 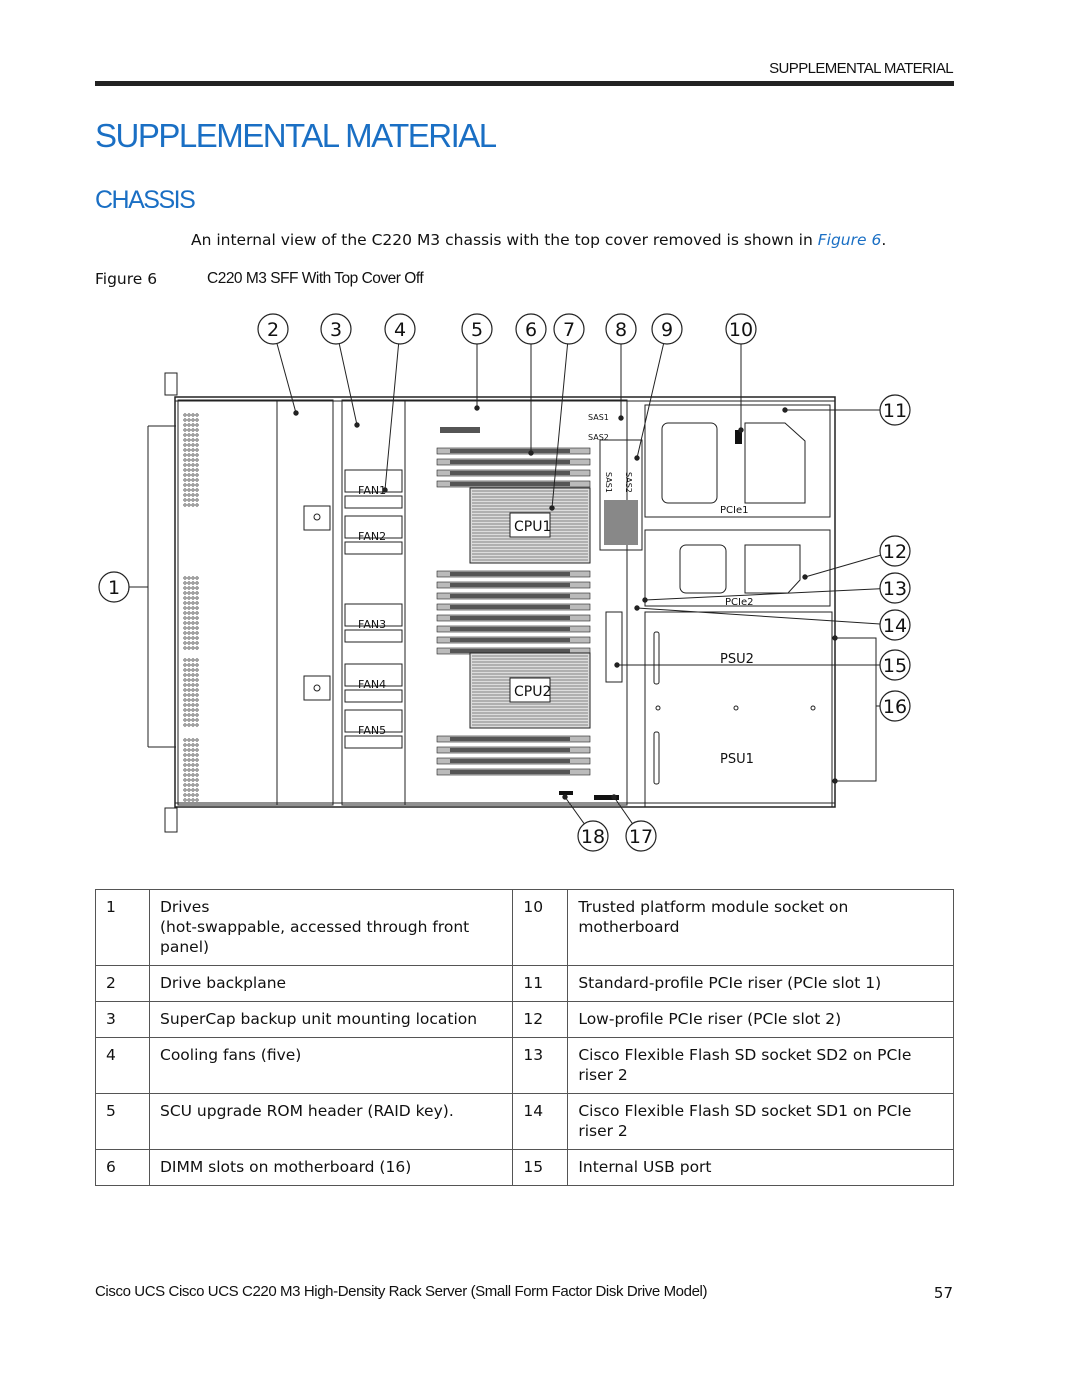 I want to click on sas1-vertical-label: SAS1, so click(x=608, y=482).